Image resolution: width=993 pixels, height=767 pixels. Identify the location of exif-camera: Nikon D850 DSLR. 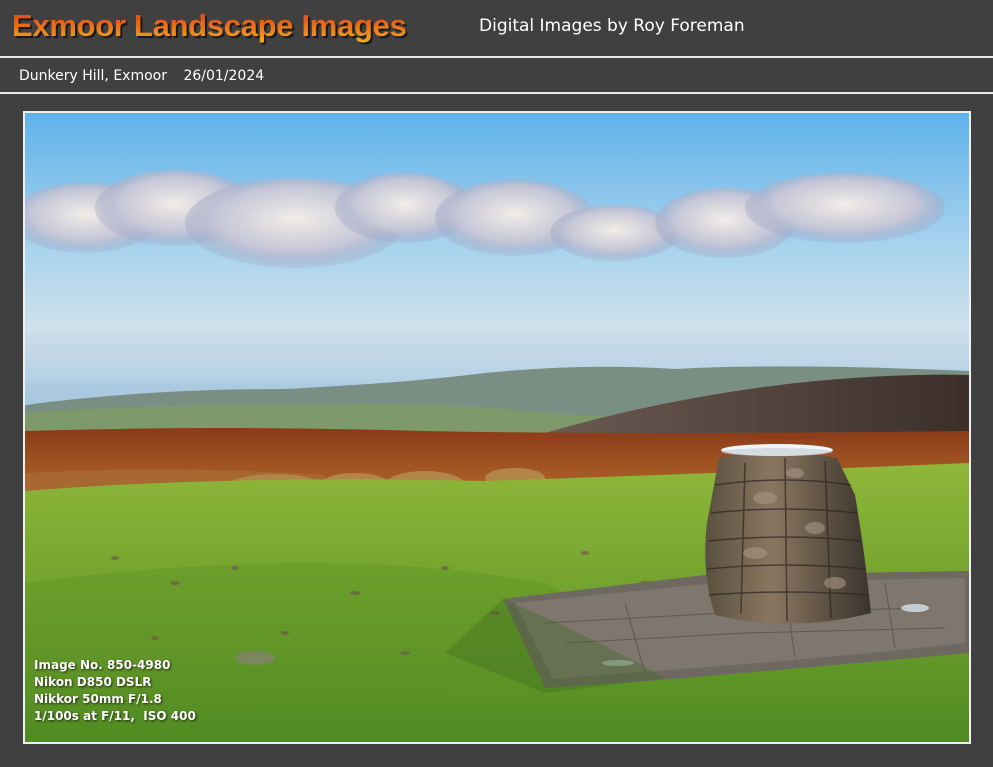
(93, 682).